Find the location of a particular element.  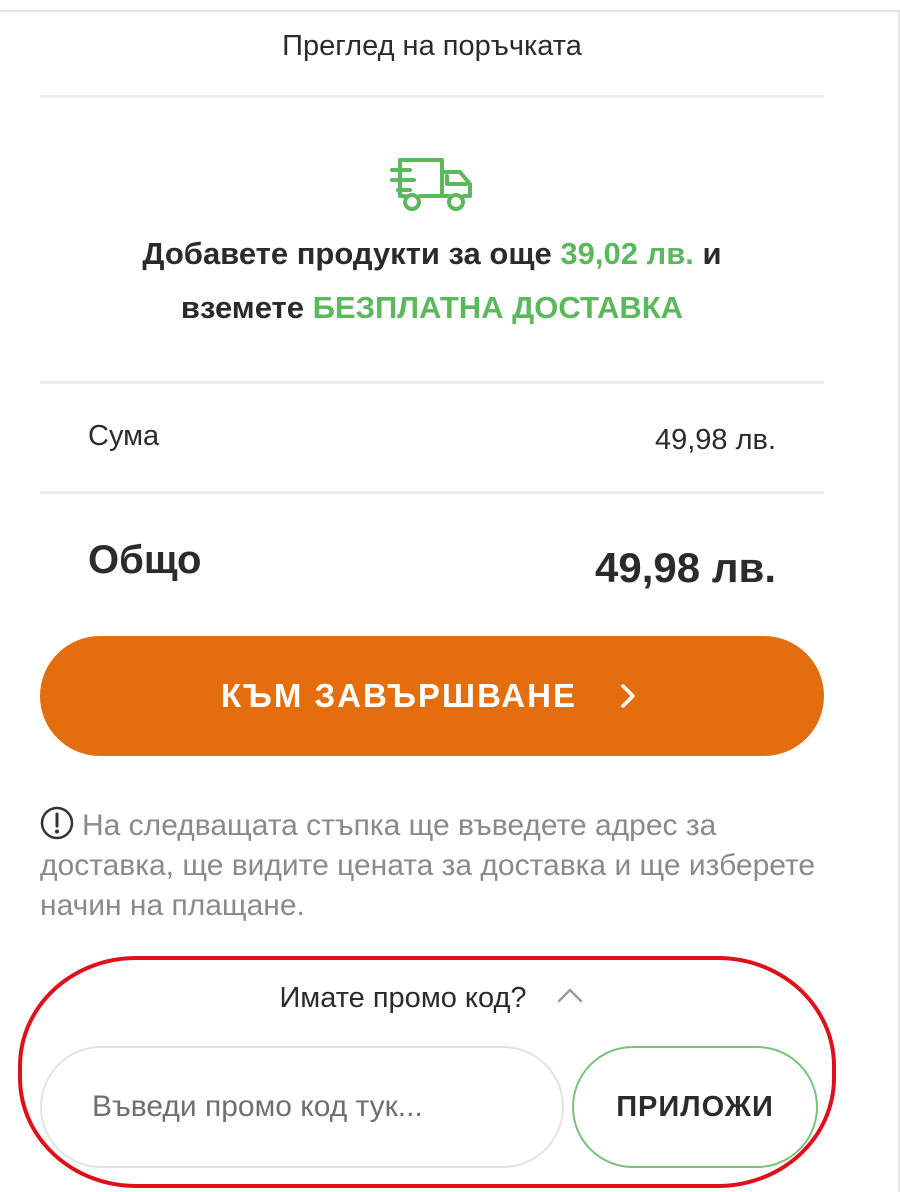

delivery-truck-icon is located at coordinates (431, 184).